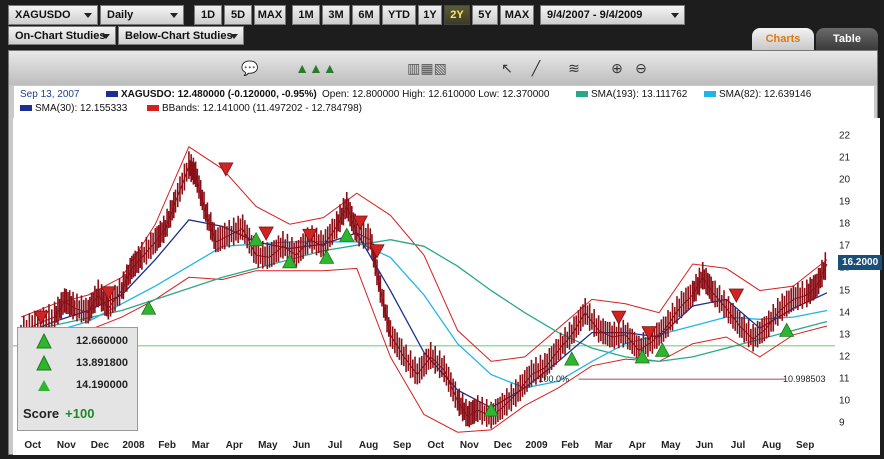 This screenshot has height=459, width=884. I want to click on date-range-select: 9/4/2007 - 9/4/2009, so click(612, 15).